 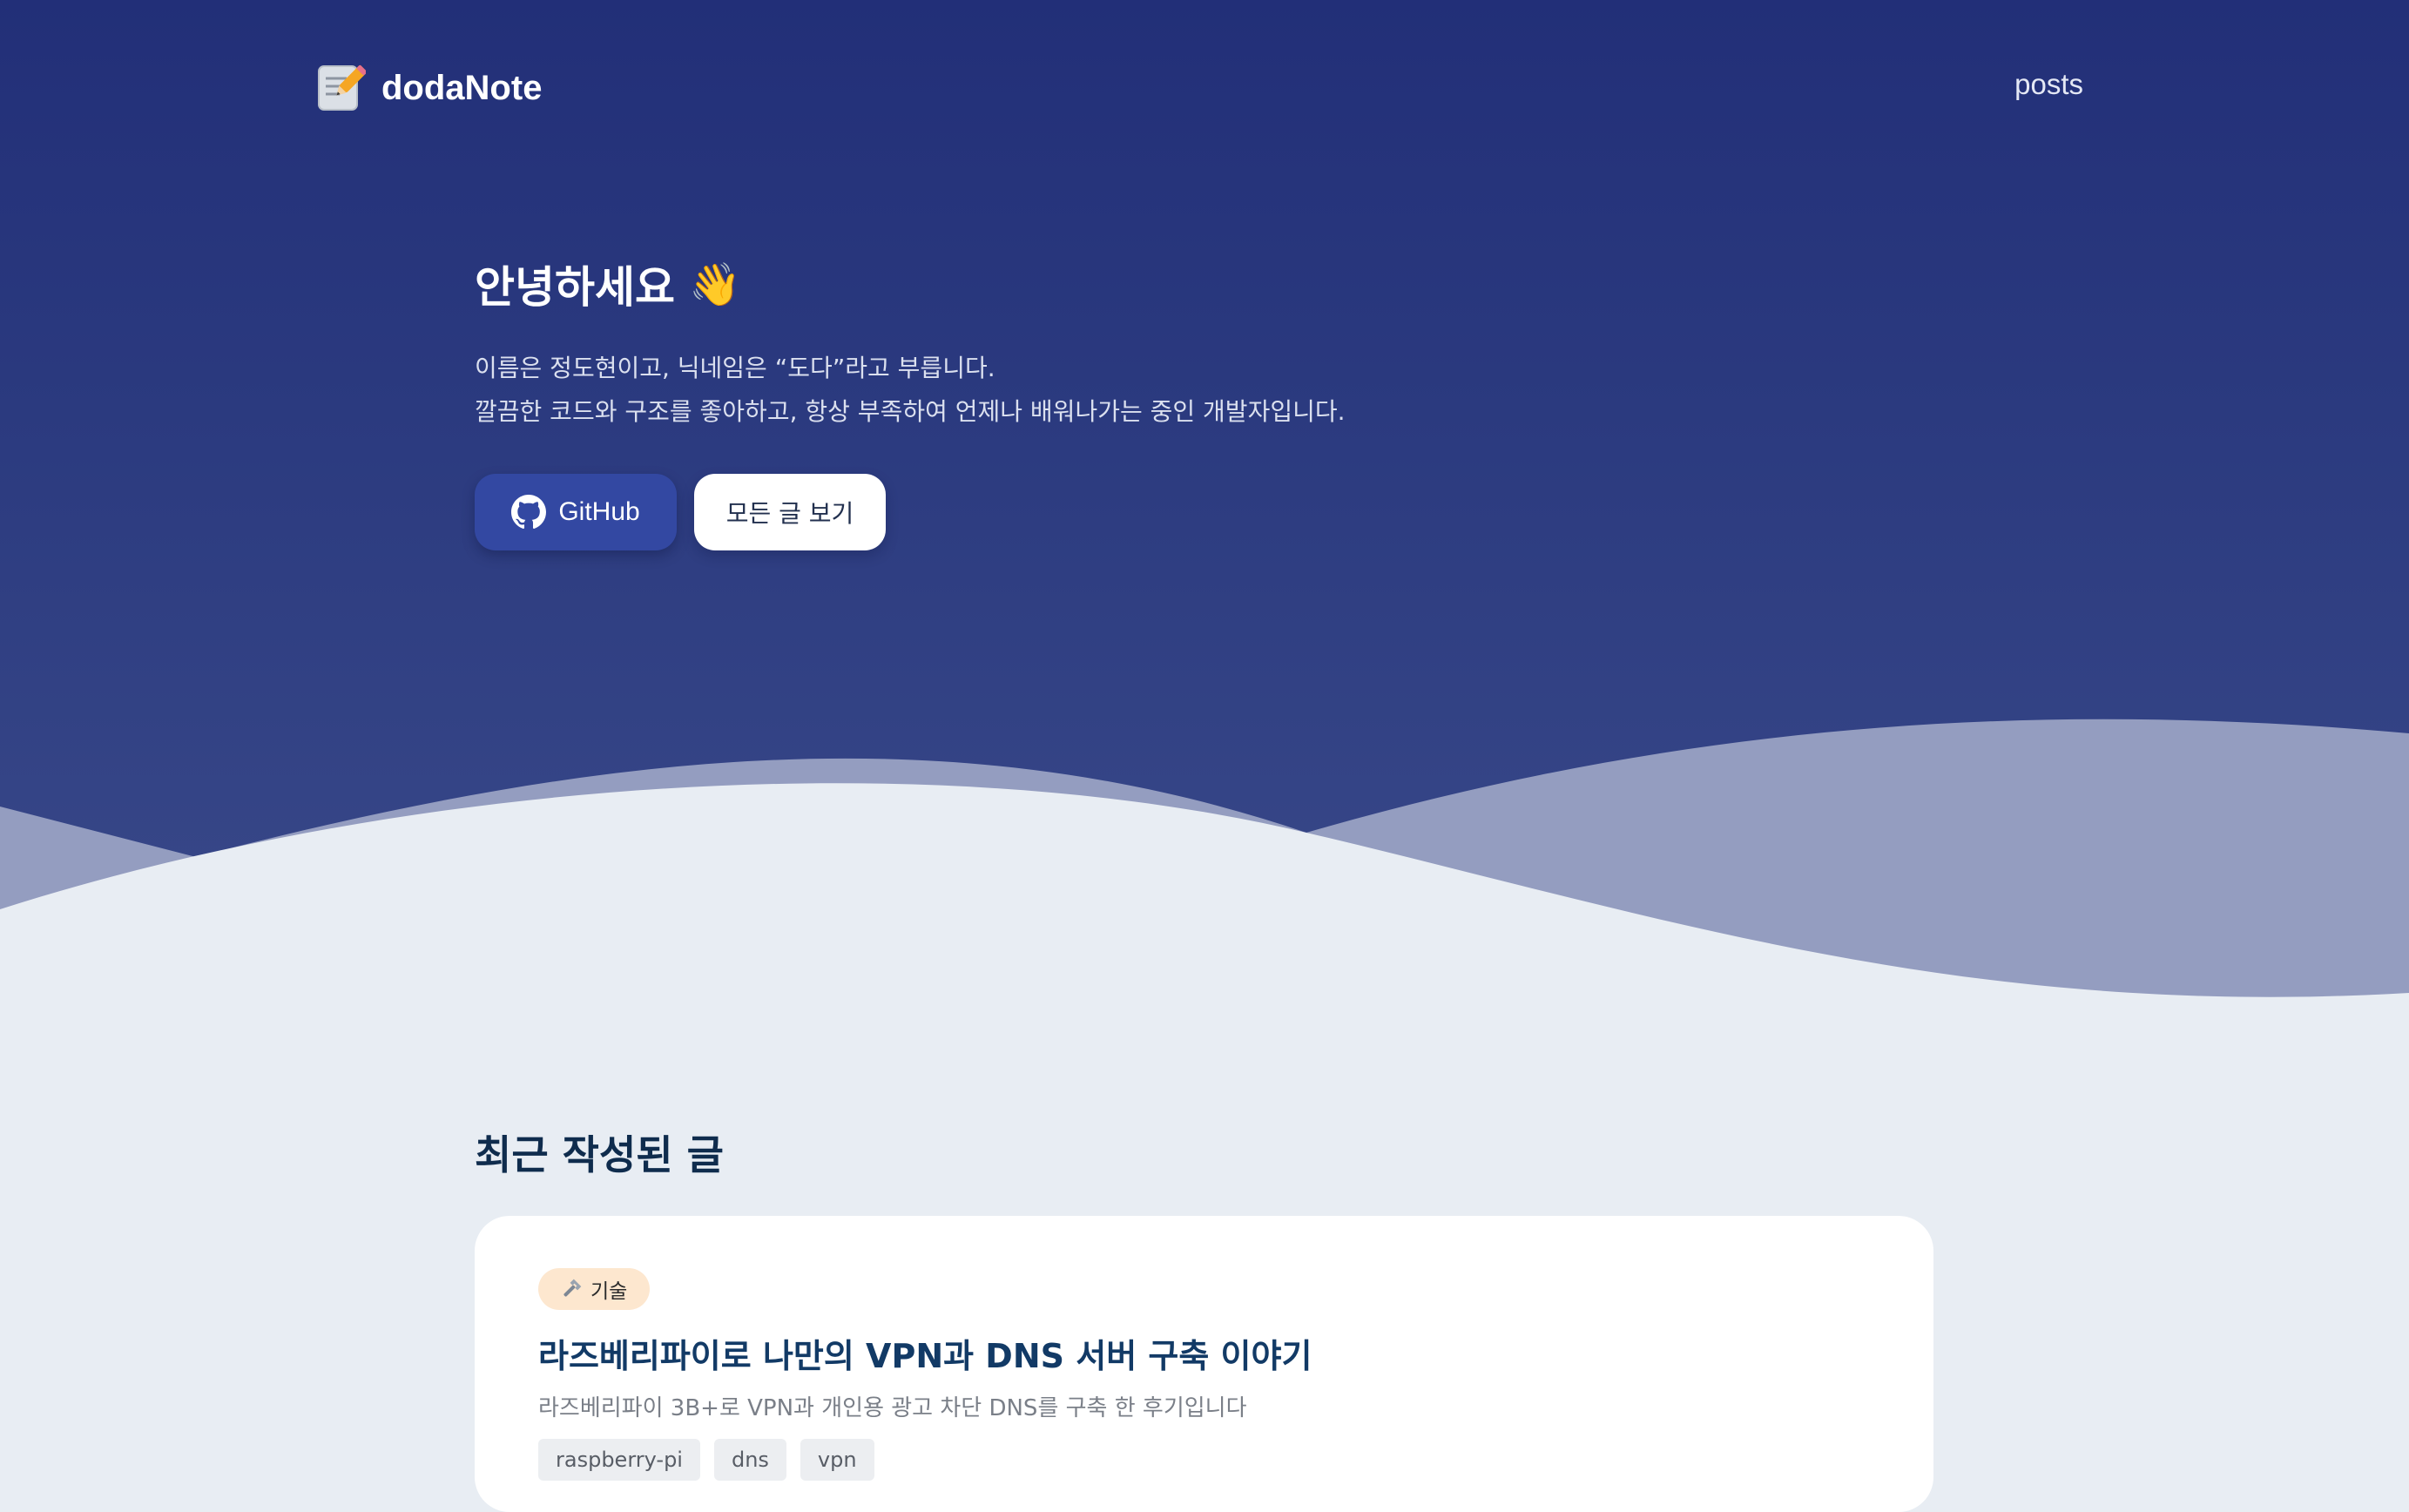 I want to click on nav-posts-link: posts, so click(x=2048, y=84).